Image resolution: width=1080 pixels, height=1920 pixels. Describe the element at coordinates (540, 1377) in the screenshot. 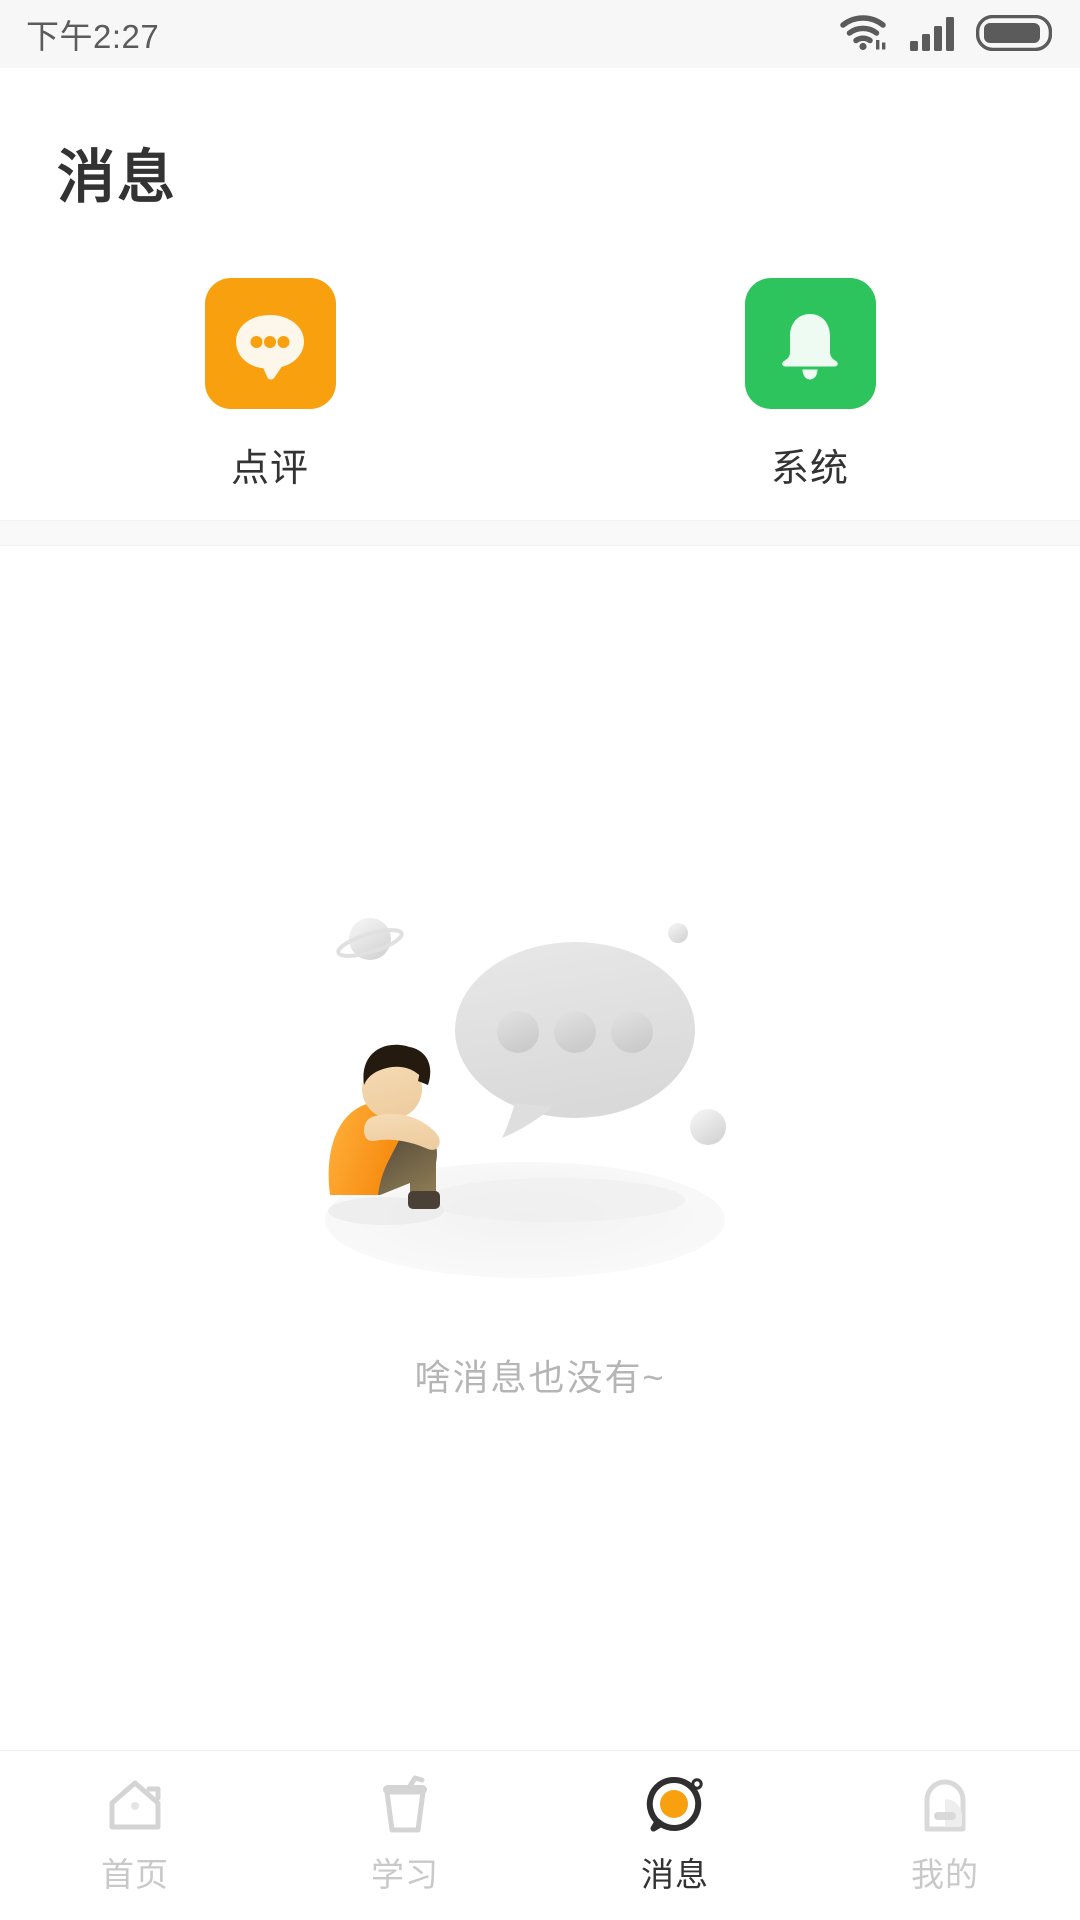

I see `empty-state-text: 啥消息也没有~` at that location.